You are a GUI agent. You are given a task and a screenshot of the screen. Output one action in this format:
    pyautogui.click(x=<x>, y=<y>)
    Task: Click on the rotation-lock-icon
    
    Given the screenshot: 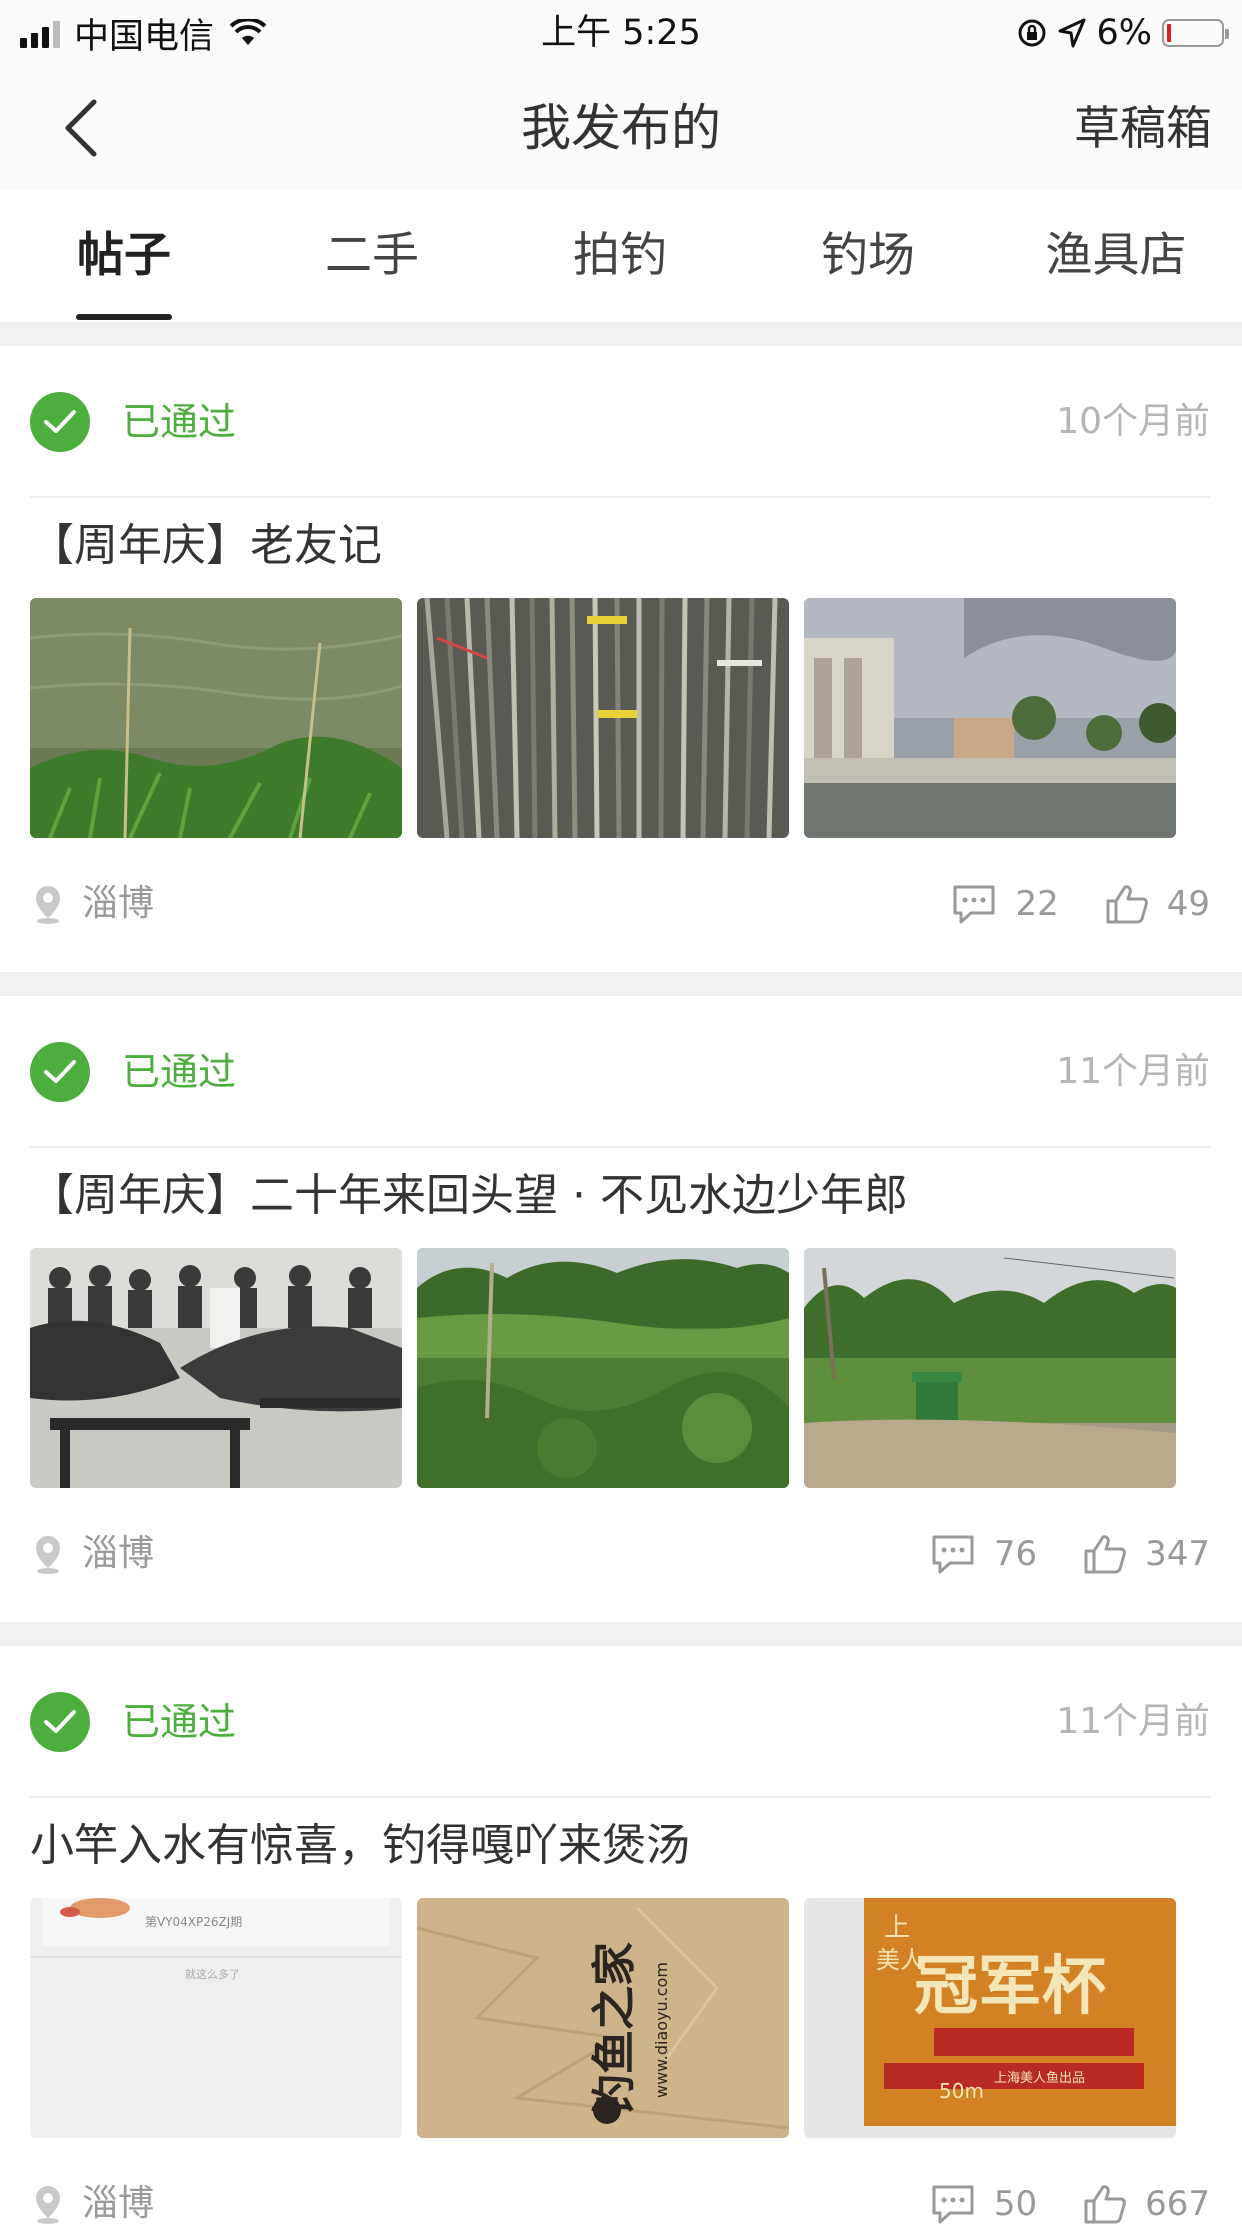 What is the action you would take?
    pyautogui.click(x=1032, y=33)
    